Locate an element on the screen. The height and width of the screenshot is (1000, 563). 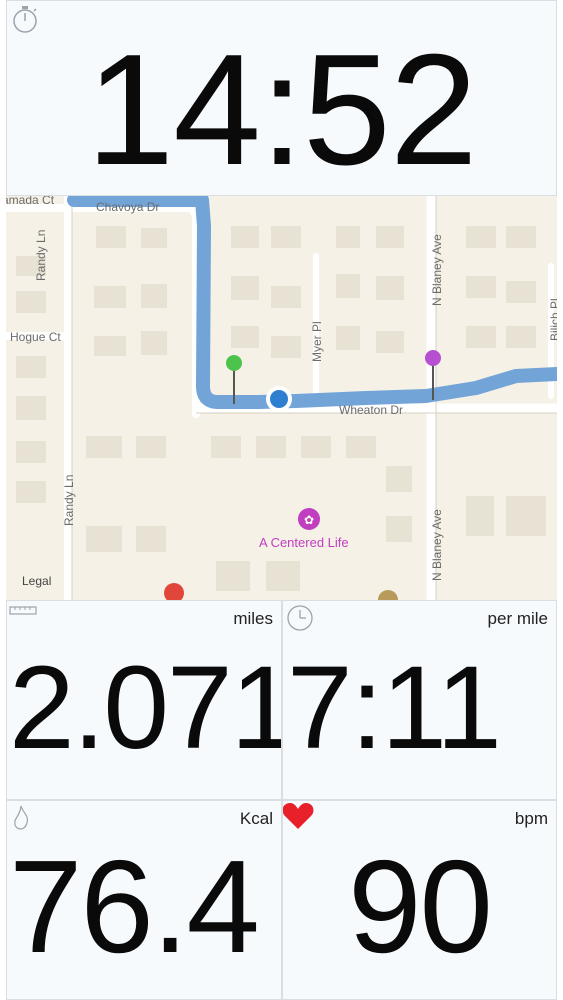
calories-panel: Kcal 76.4 is located at coordinates (144, 900).